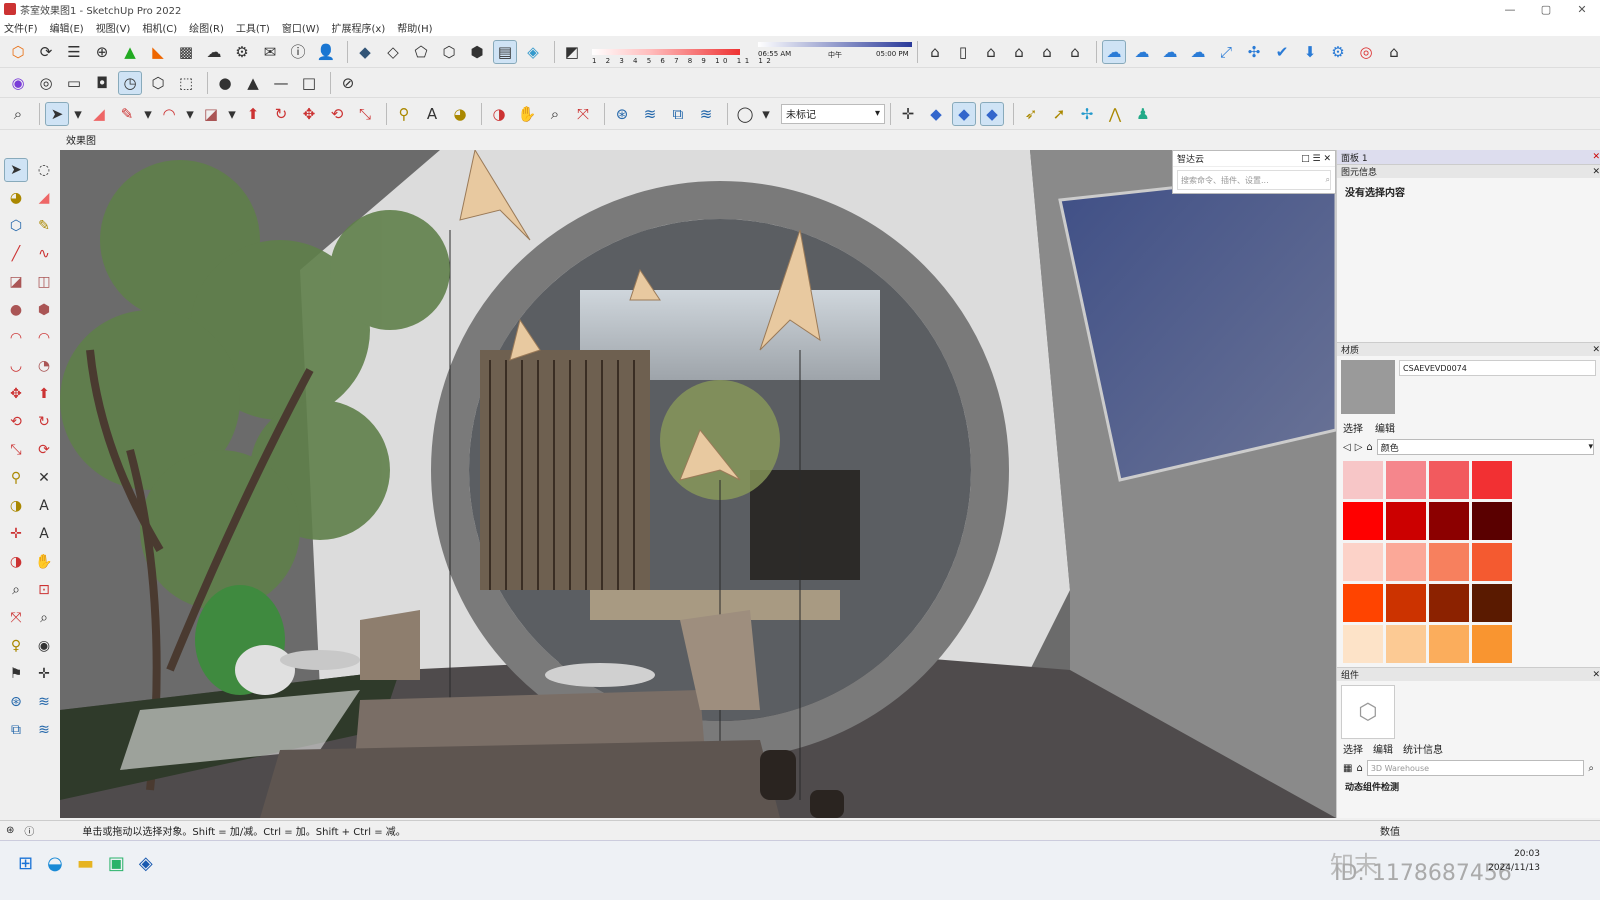 This screenshot has width=1600, height=900. I want to click on arc-tool-icon: ◠, so click(169, 114).